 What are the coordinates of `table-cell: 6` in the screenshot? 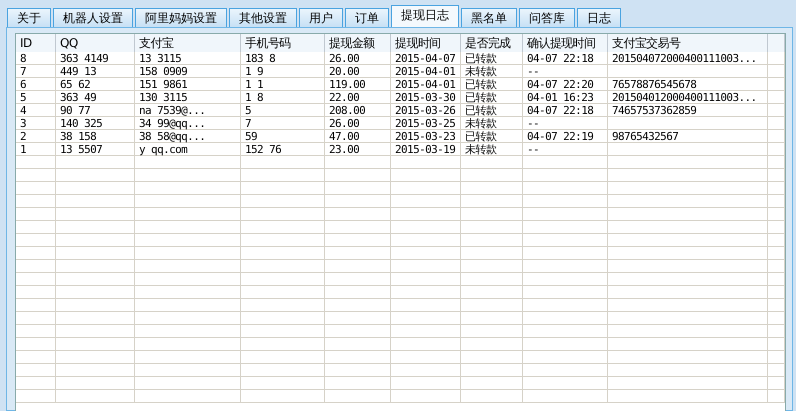 It's located at (36, 84).